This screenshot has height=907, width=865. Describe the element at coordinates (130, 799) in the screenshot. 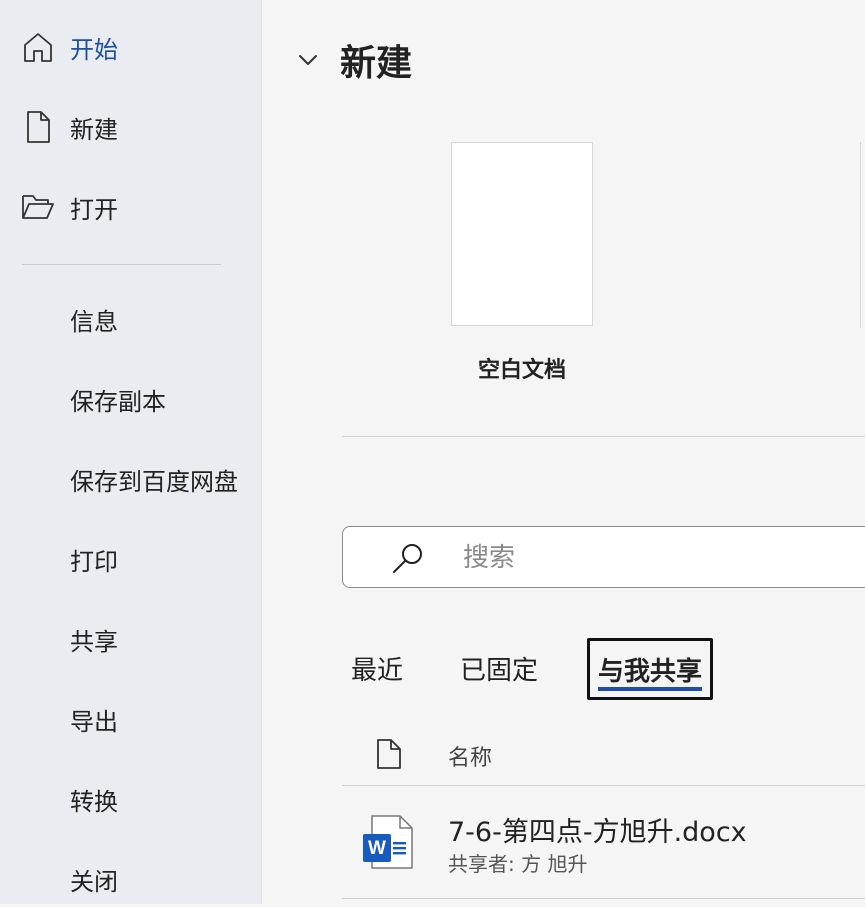

I see `sidebar-item-convert: 转换` at that location.